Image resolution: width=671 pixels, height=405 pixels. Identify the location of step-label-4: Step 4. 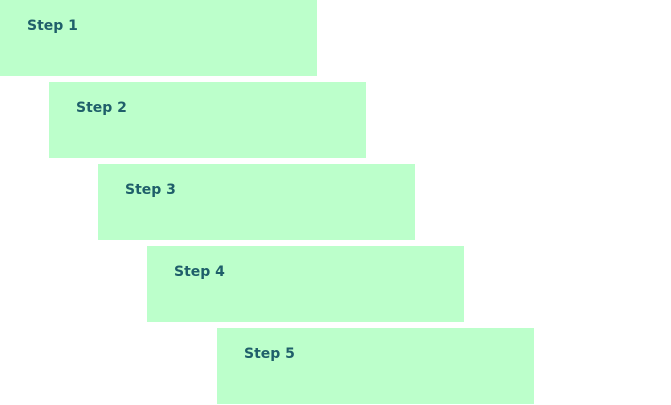
(199, 272).